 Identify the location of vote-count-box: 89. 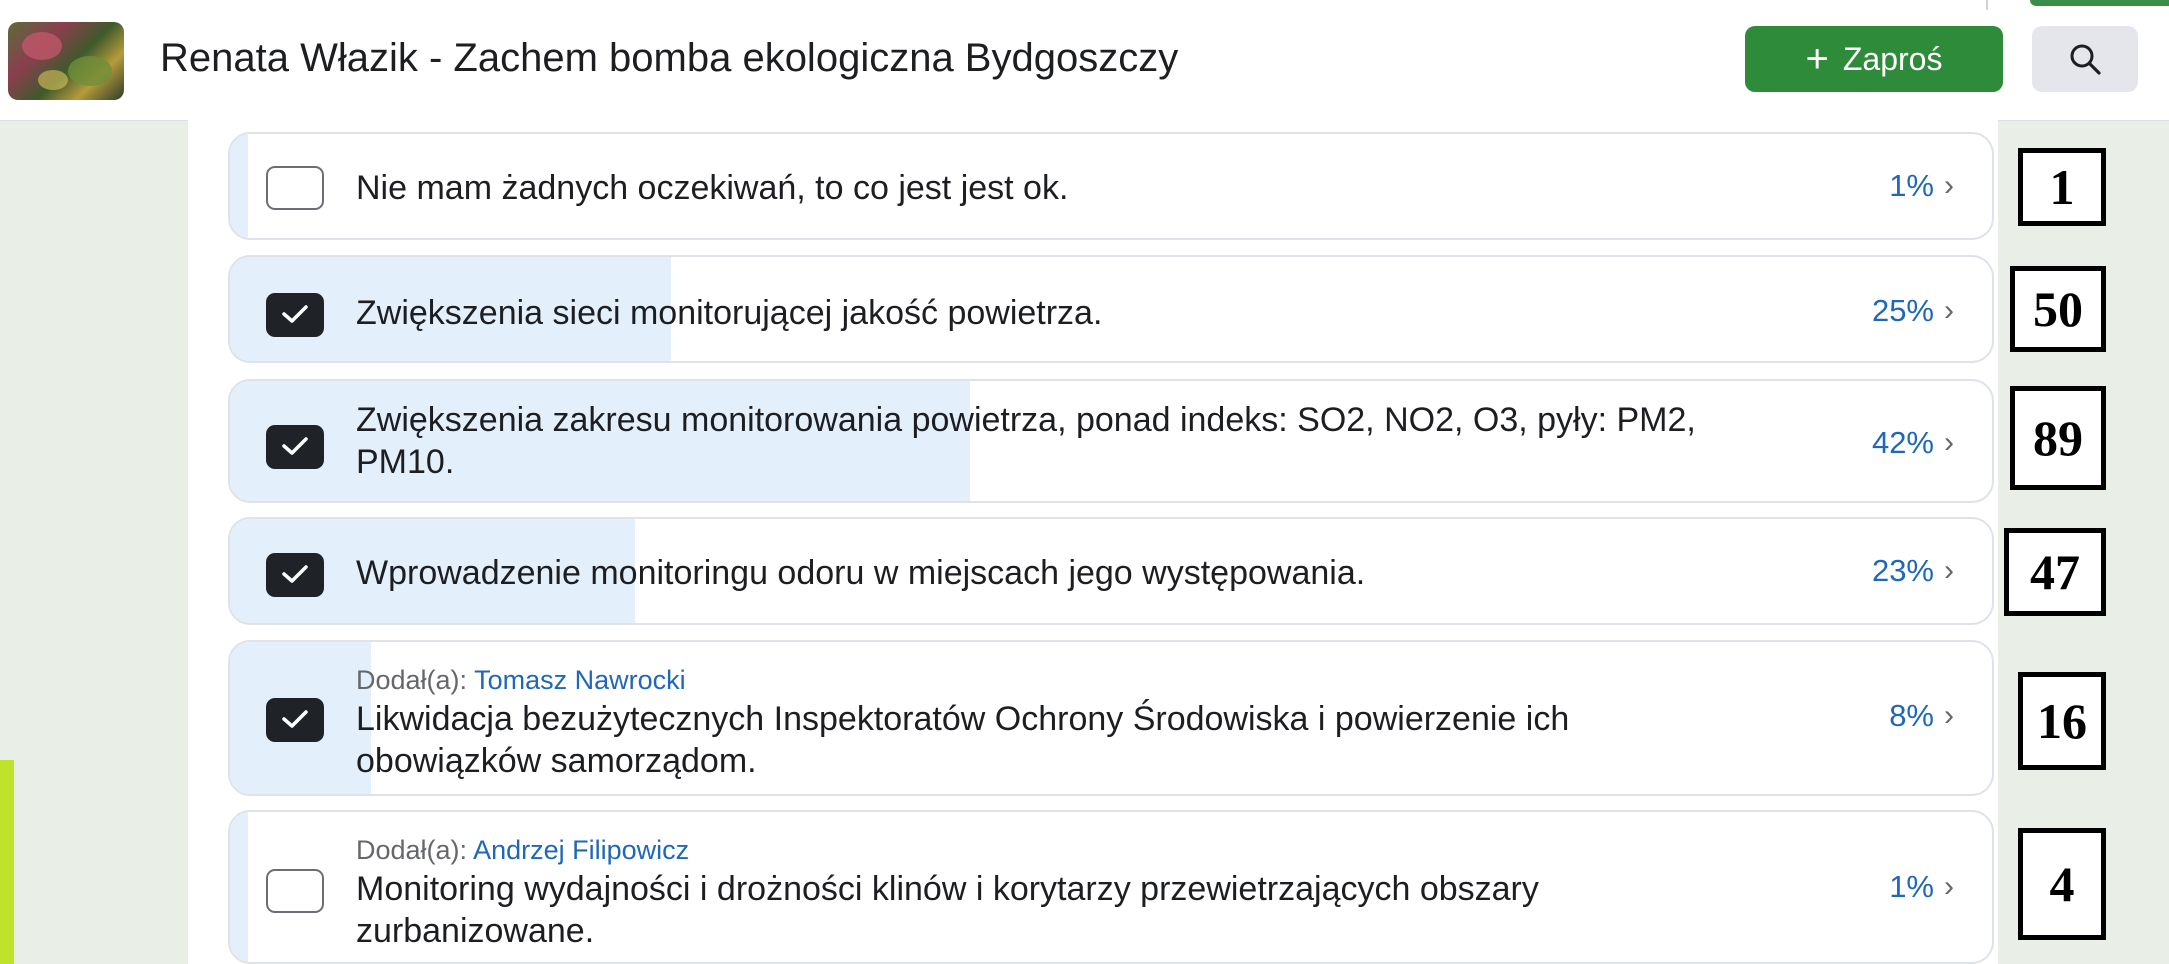
(2058, 438).